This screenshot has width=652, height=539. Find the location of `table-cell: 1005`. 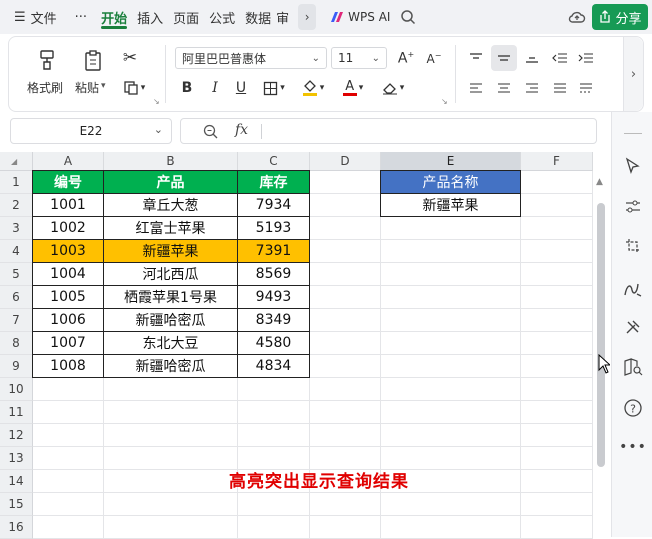

table-cell: 1005 is located at coordinates (68, 297).